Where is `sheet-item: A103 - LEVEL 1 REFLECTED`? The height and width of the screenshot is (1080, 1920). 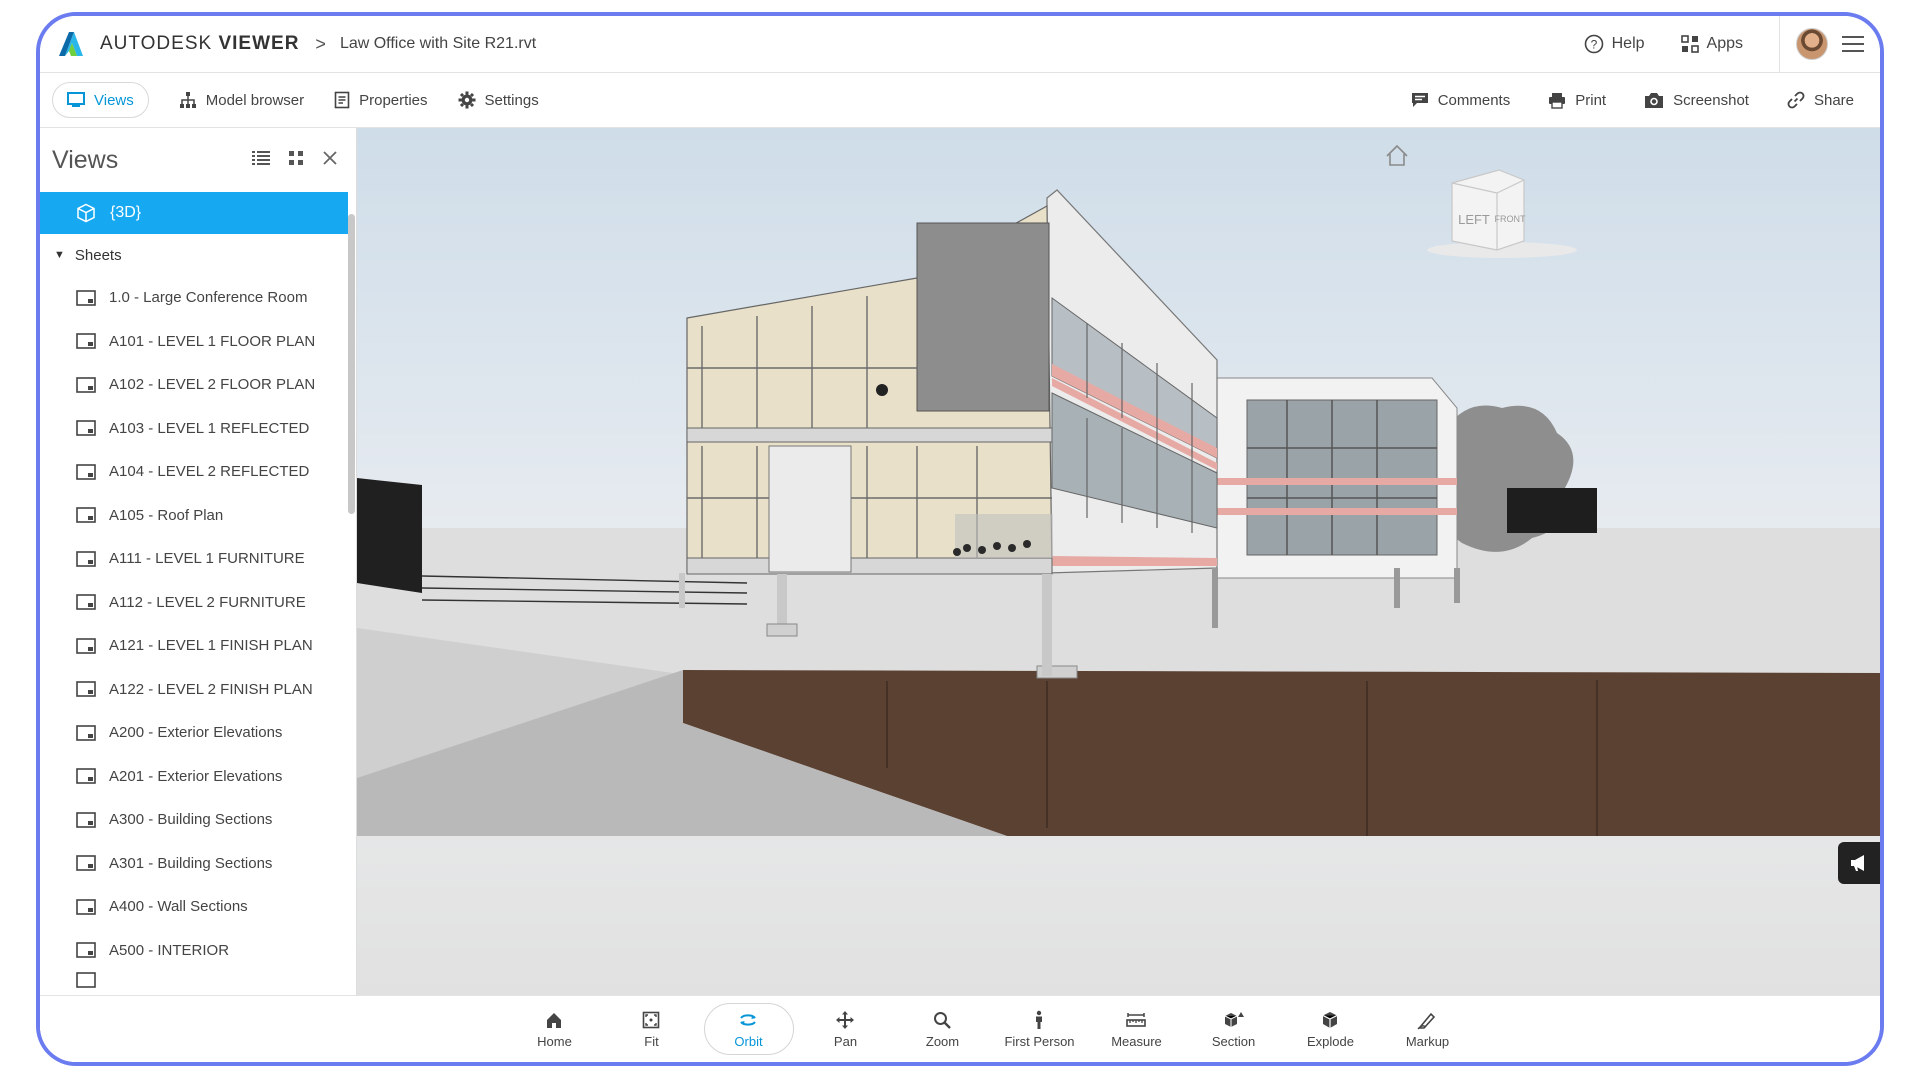
sheet-item: A103 - LEVEL 1 REFLECTED is located at coordinates (198, 429).